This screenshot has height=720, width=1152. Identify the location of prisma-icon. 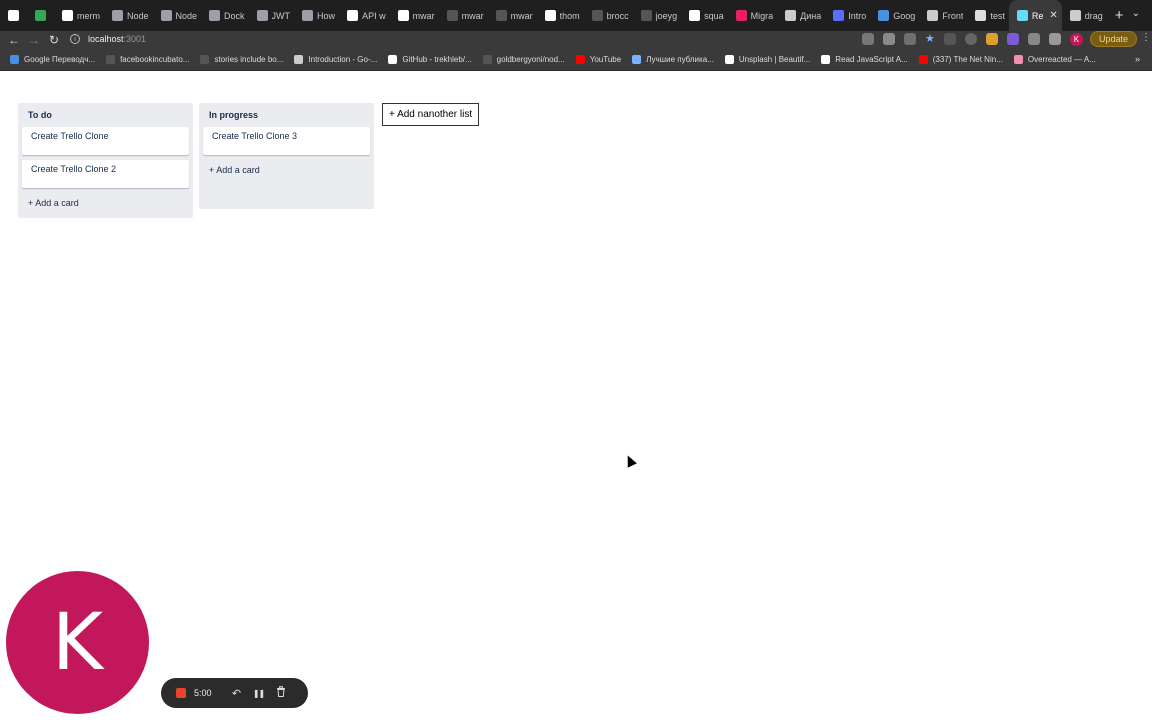
(741, 15).